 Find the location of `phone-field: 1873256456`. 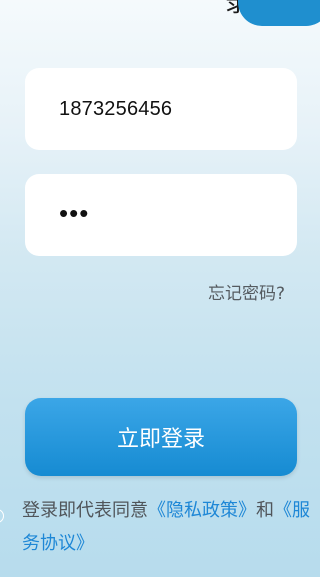

phone-field: 1873256456 is located at coordinates (161, 109).